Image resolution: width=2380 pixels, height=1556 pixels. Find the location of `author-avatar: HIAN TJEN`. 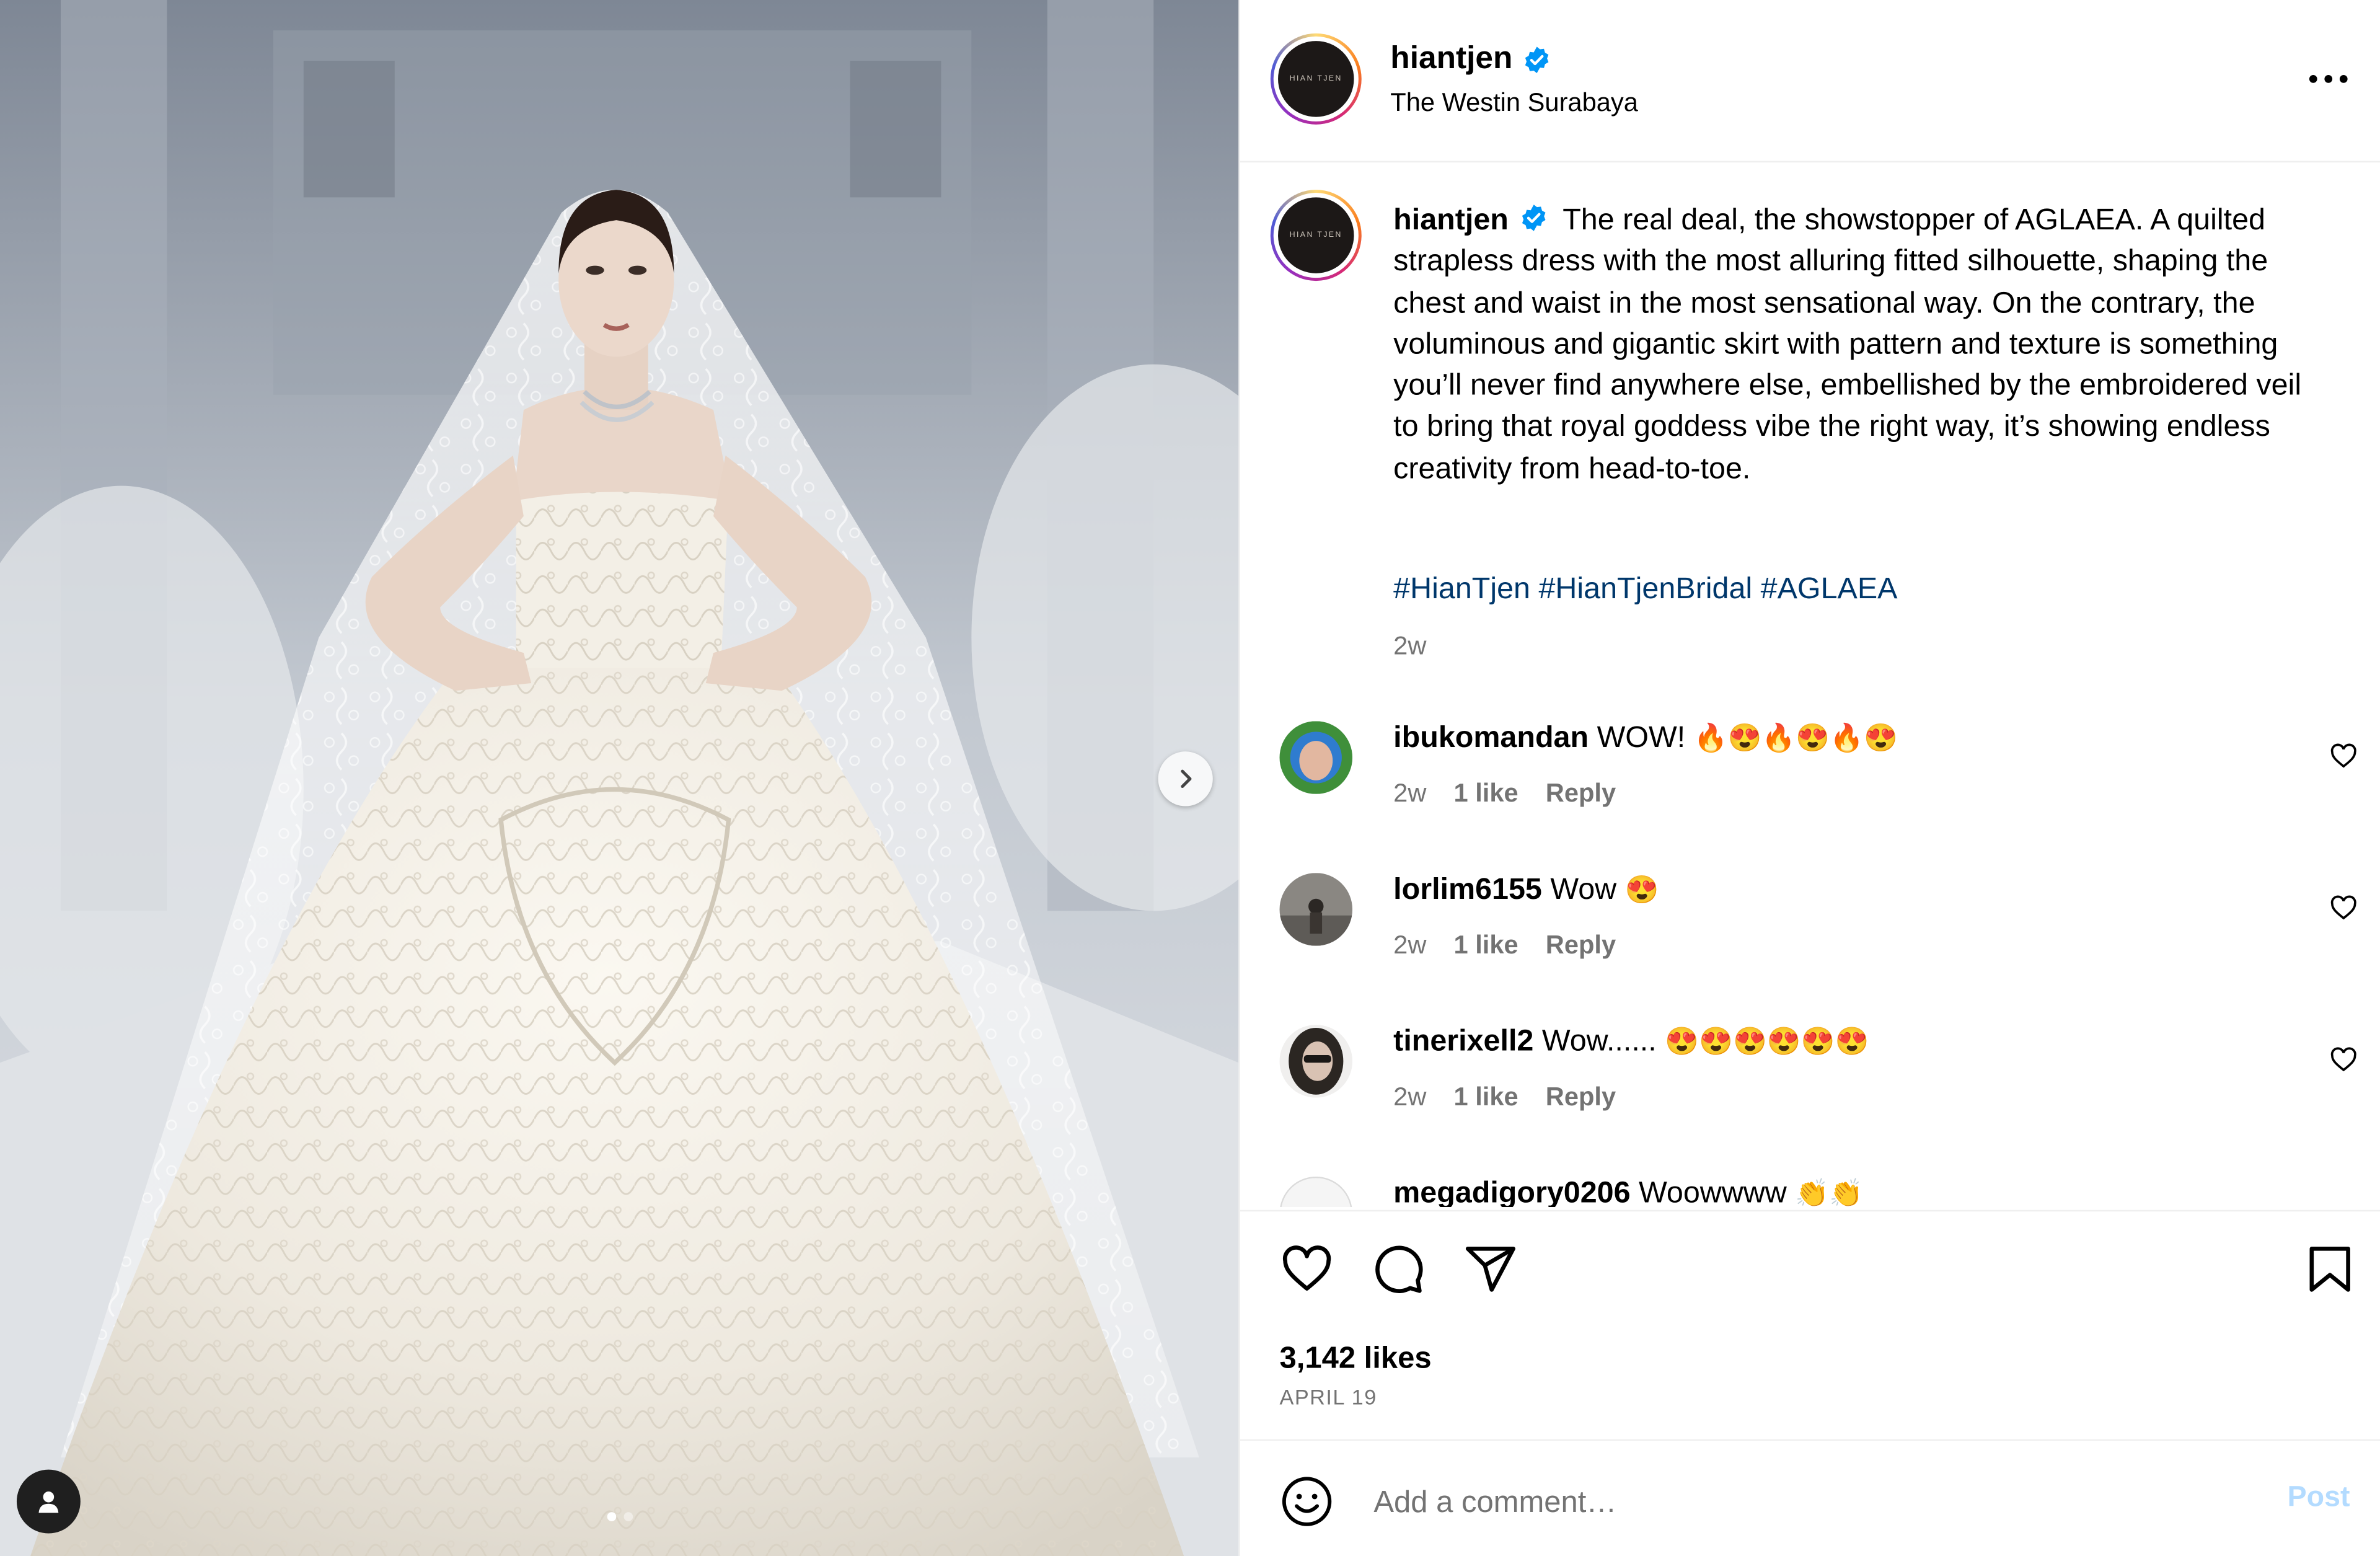

author-avatar: HIAN TJEN is located at coordinates (1316, 79).